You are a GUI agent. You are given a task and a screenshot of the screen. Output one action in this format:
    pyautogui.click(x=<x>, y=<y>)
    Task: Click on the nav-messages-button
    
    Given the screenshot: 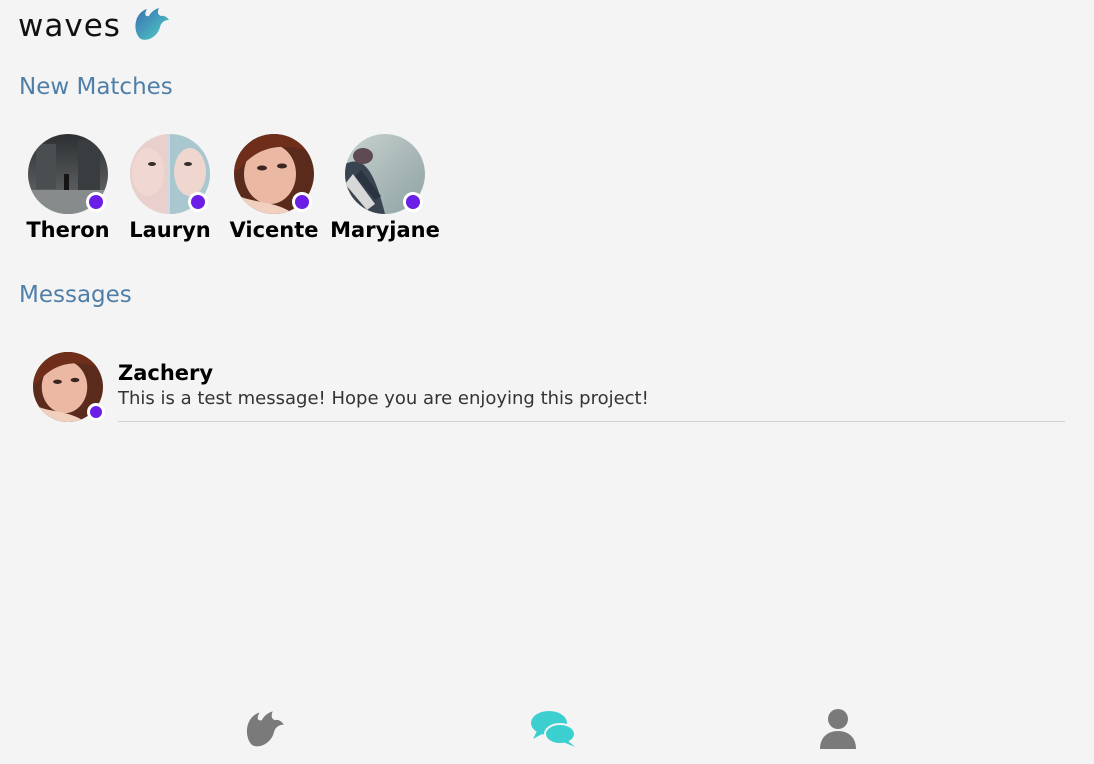 What is the action you would take?
    pyautogui.click(x=553, y=729)
    